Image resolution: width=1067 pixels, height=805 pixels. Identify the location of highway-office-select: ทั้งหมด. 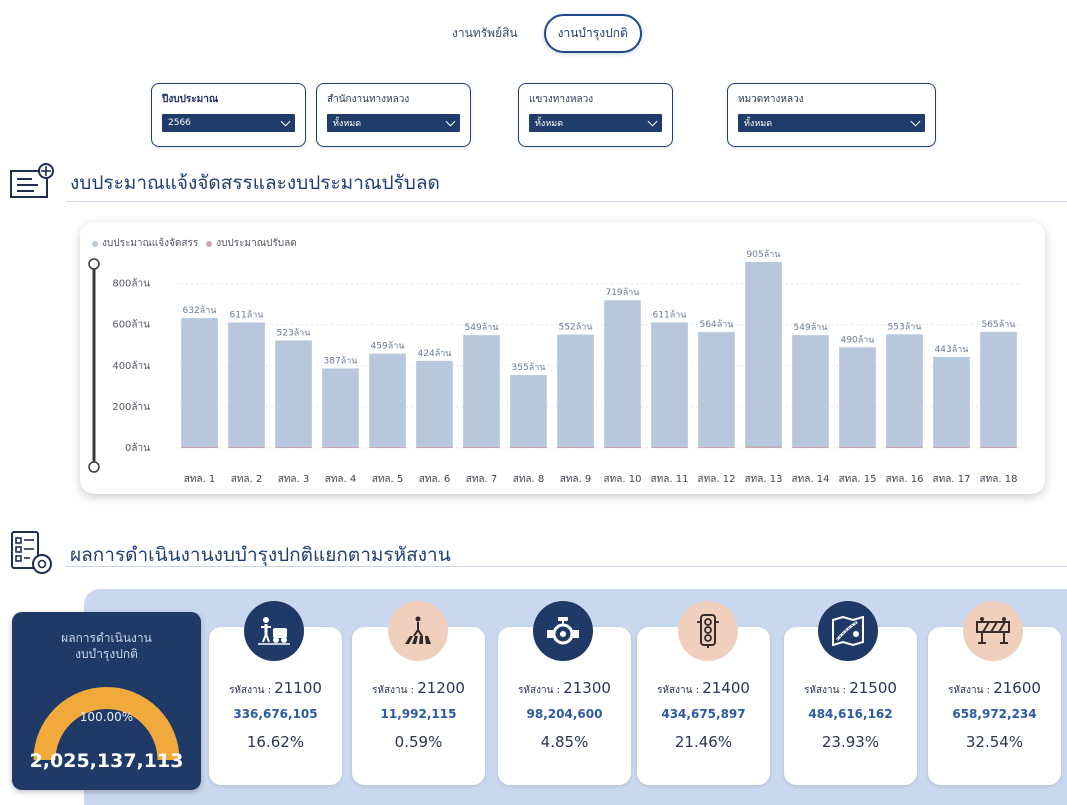
(393, 123).